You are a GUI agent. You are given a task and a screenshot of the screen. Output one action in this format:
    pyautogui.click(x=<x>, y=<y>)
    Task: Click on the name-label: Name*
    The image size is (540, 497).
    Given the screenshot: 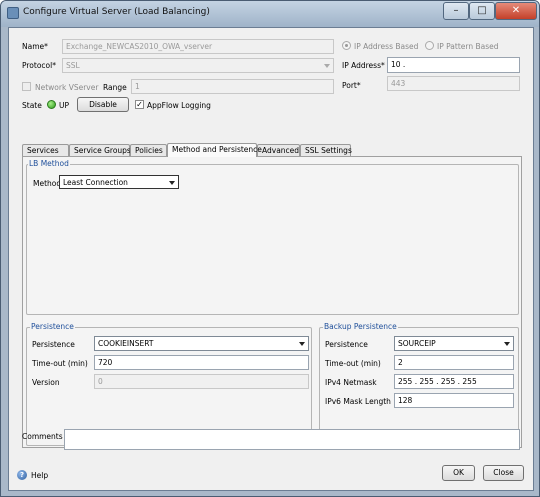 What is the action you would take?
    pyautogui.click(x=35, y=46)
    